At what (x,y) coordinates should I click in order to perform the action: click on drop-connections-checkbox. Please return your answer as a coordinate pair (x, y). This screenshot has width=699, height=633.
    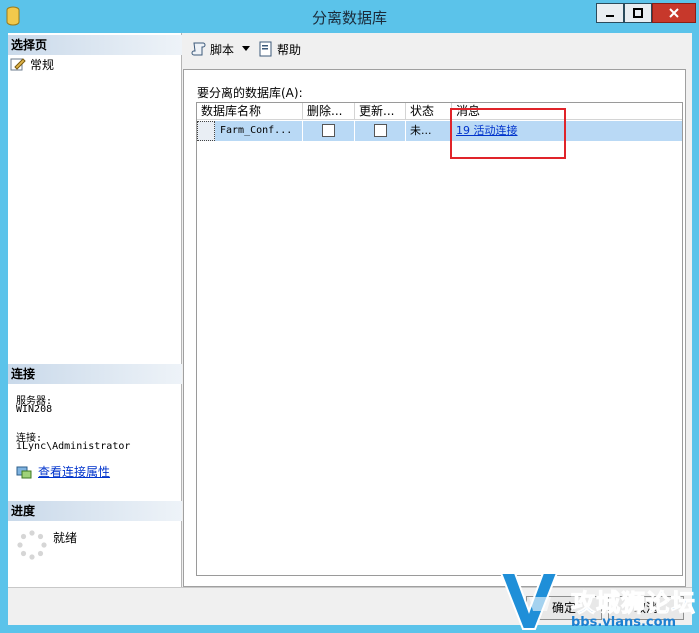
    Looking at the image, I should click on (328, 130).